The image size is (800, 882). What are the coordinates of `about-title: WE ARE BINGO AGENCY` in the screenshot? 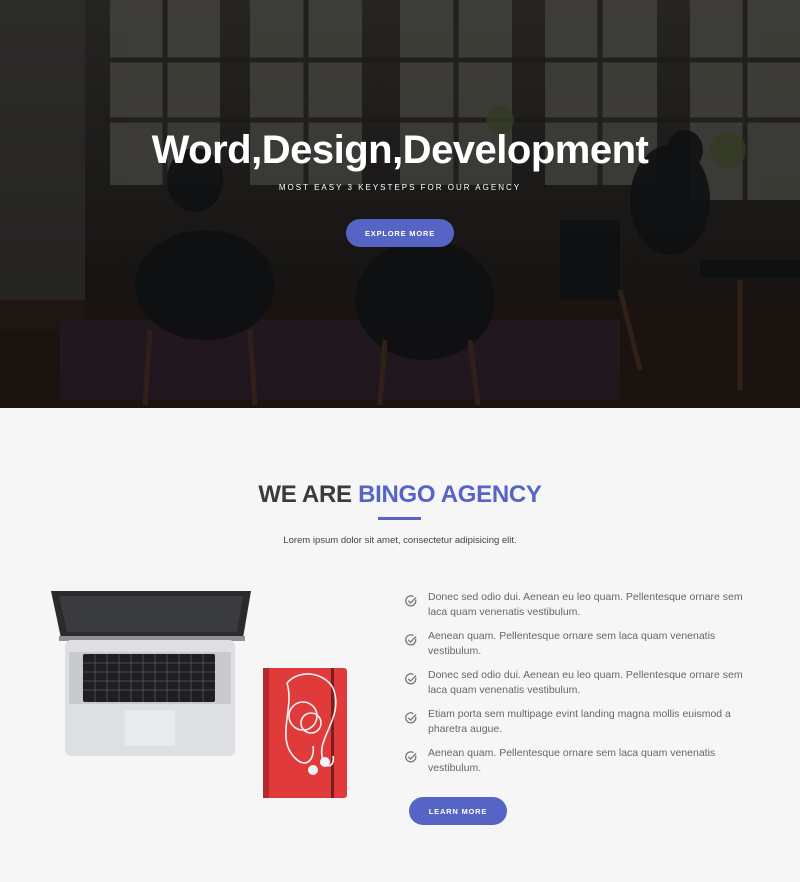 It's located at (400, 495).